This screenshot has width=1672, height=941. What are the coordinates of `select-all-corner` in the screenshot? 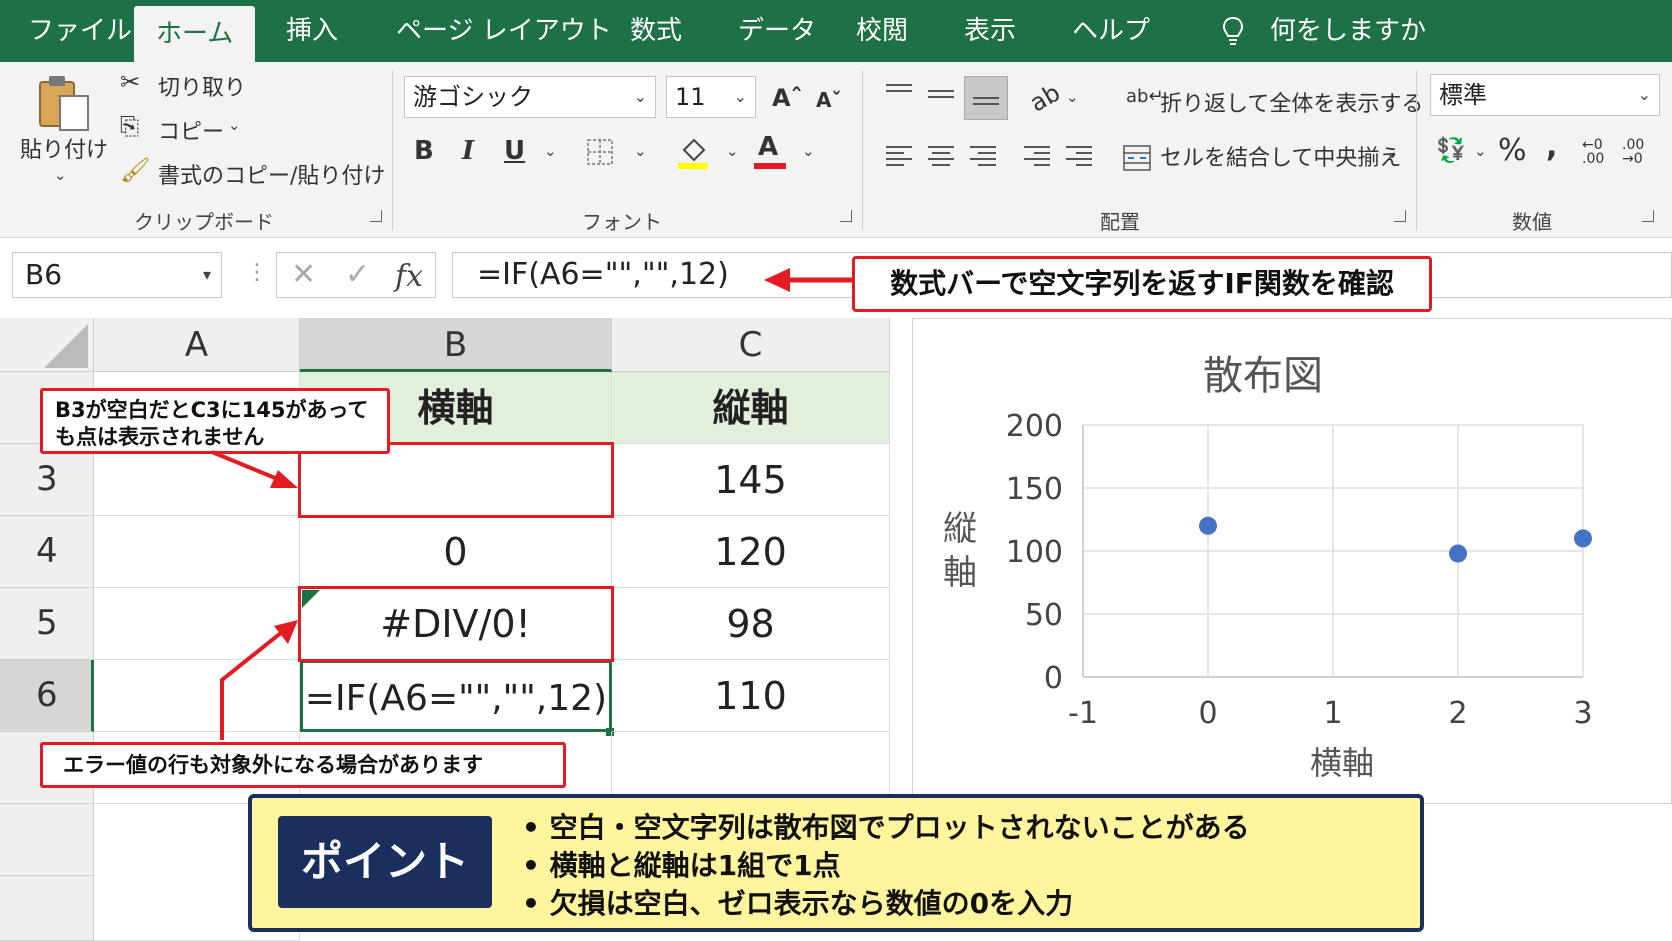 It's located at (47, 345).